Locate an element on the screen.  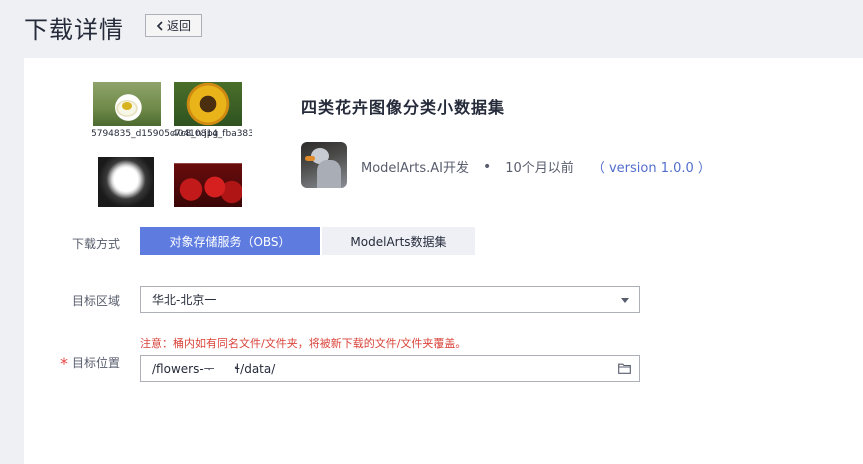
back-button: 返回 is located at coordinates (173, 25).